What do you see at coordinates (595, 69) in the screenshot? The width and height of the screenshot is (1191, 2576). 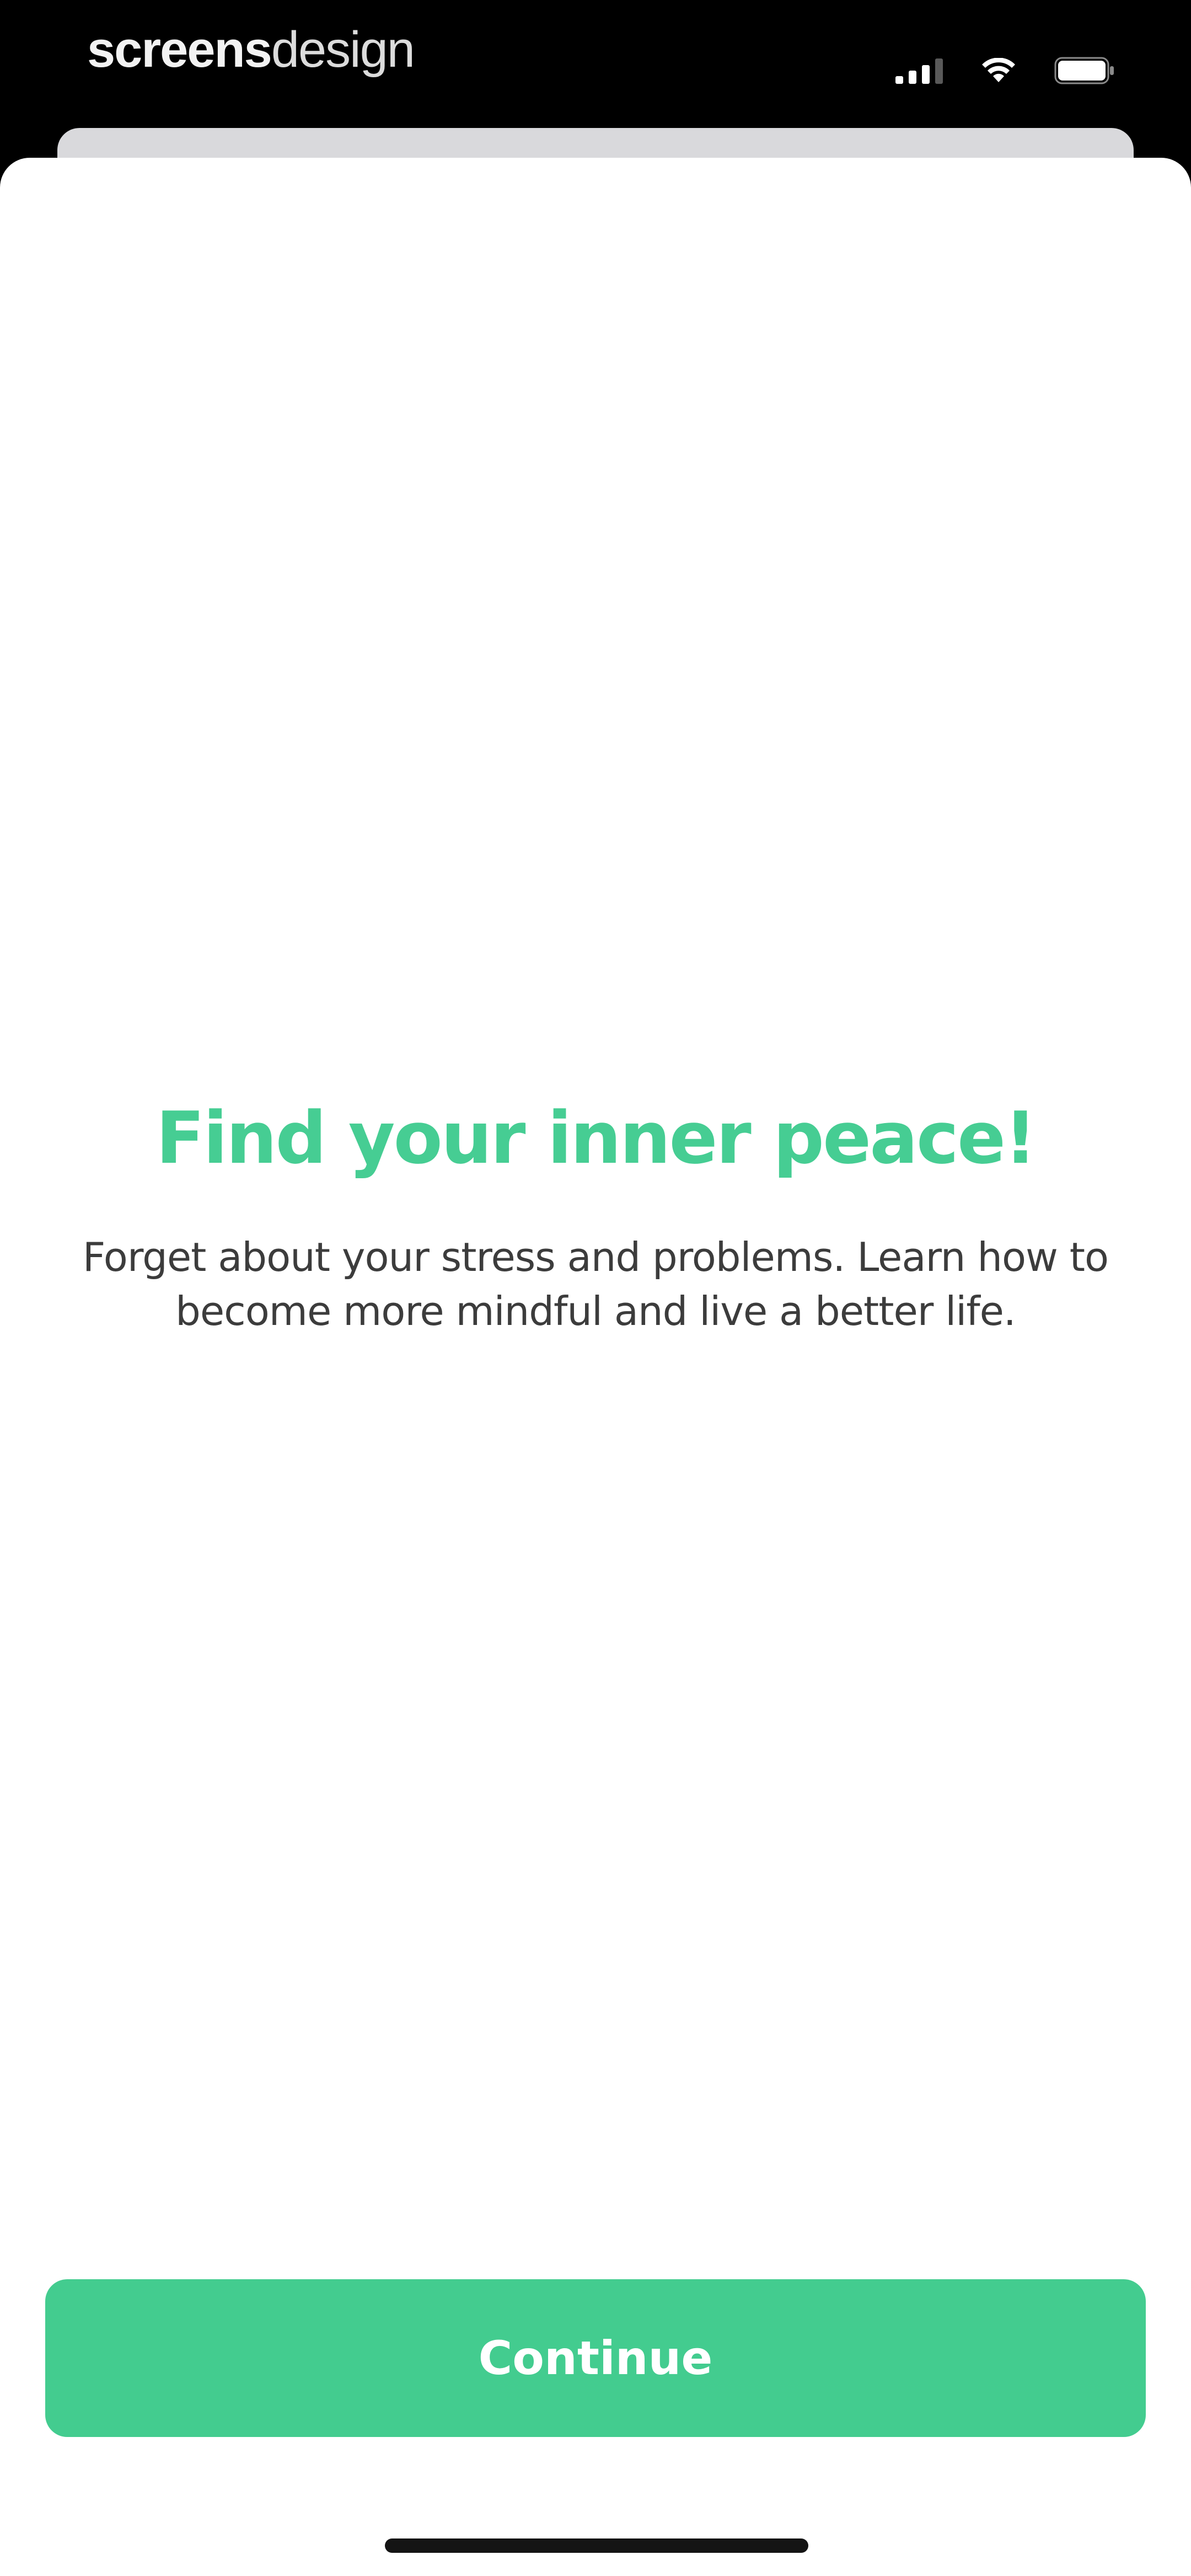 I see `status-bar: screensdesign` at bounding box center [595, 69].